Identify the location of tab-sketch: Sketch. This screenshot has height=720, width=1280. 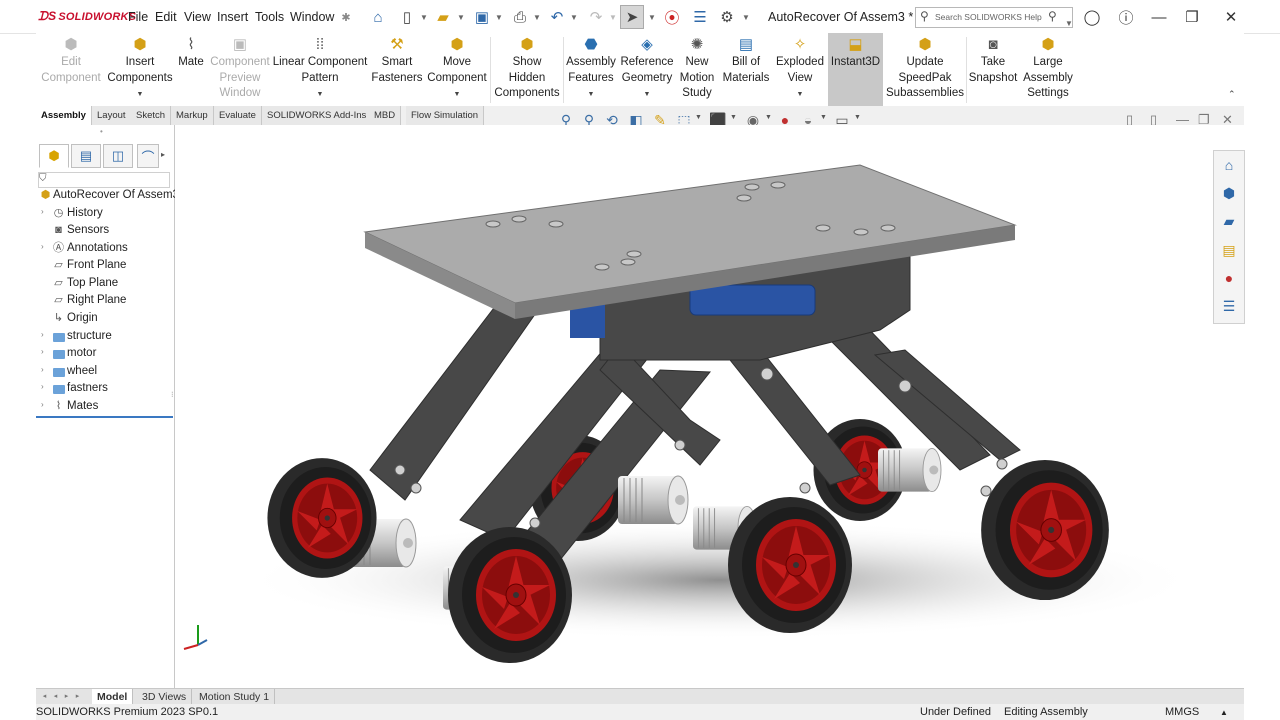
(151, 115).